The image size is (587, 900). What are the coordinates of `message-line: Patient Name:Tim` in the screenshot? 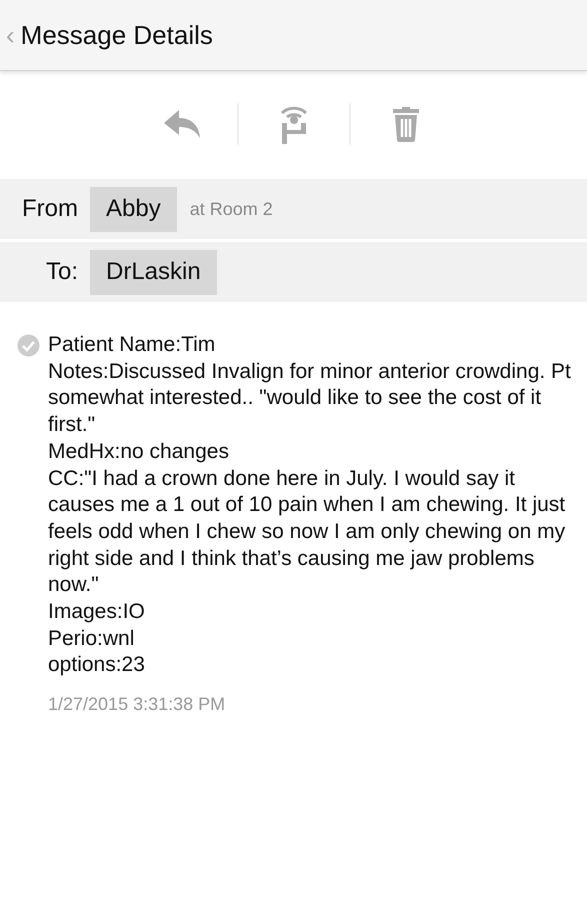 It's located at (132, 345).